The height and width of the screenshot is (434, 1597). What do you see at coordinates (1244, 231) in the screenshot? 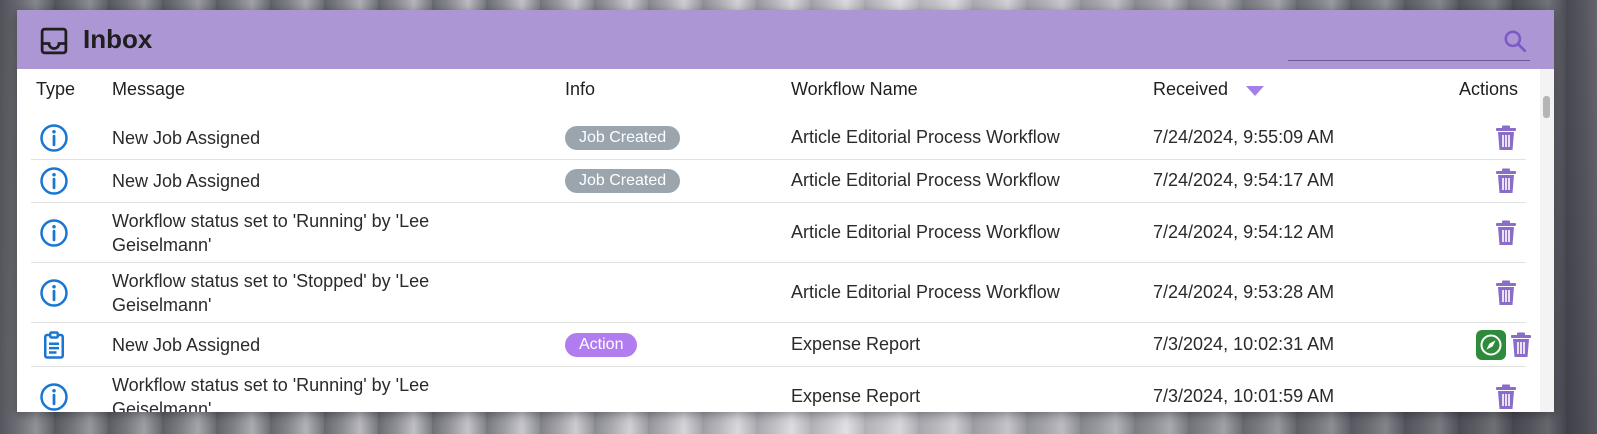
I see `received-timestamp: 7/24/2024, 9:54:12 AM` at bounding box center [1244, 231].